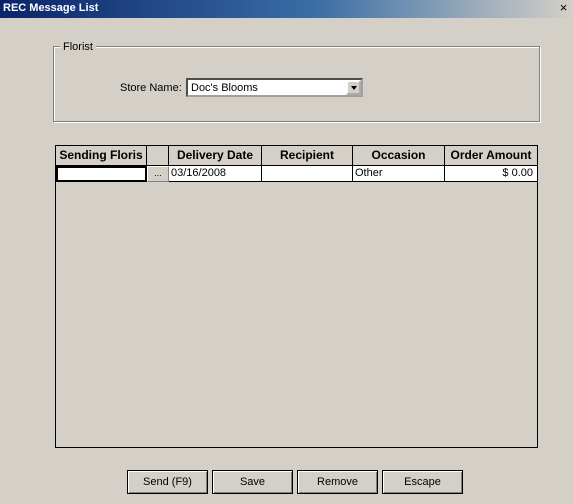 The image size is (573, 504). I want to click on store-name-select: Doc's Blooms, so click(274, 87).